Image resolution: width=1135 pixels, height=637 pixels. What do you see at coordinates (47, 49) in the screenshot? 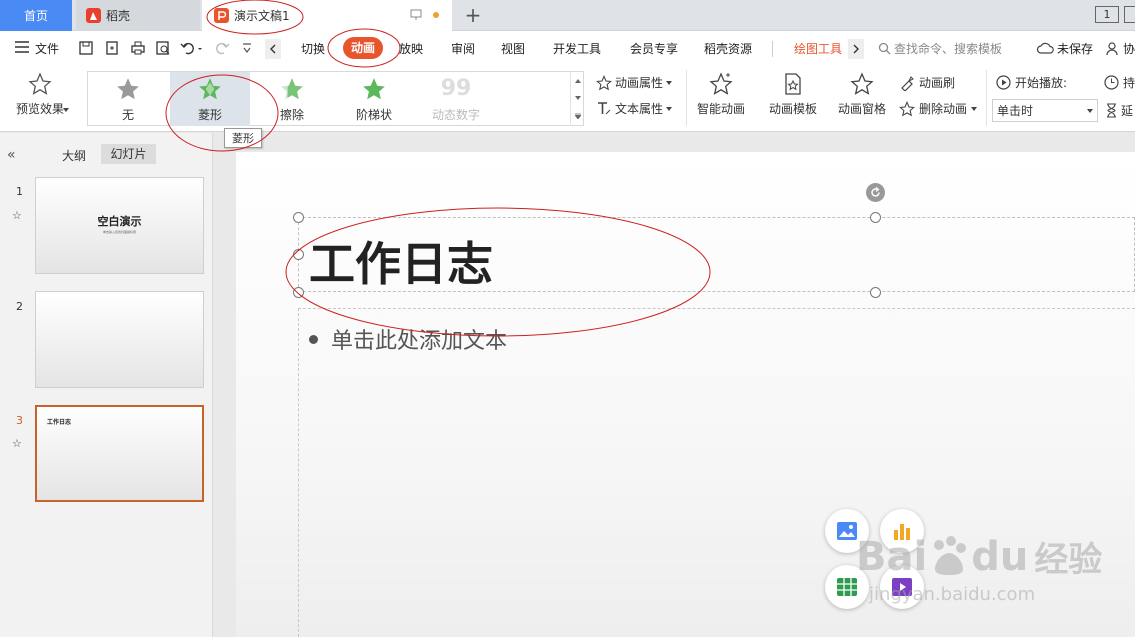
I see `menu-file: 文件` at bounding box center [47, 49].